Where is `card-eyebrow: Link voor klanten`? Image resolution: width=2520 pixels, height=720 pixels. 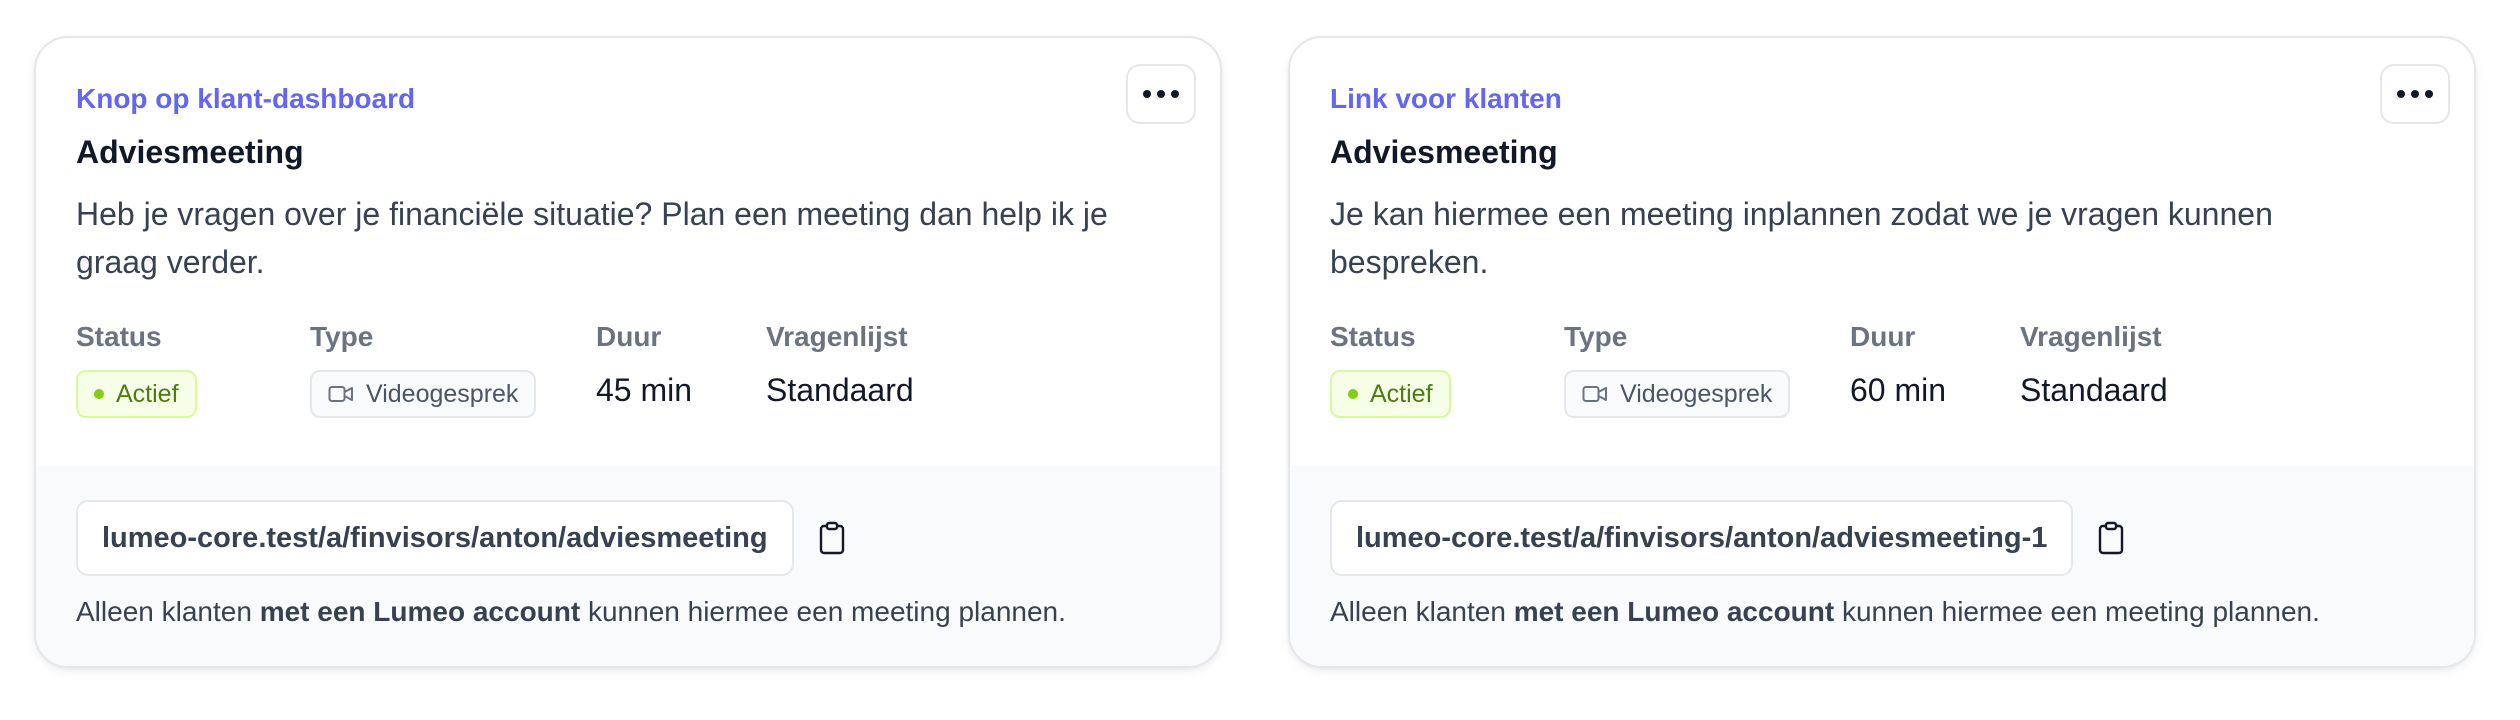
card-eyebrow: Link voor klanten is located at coordinates (1446, 98).